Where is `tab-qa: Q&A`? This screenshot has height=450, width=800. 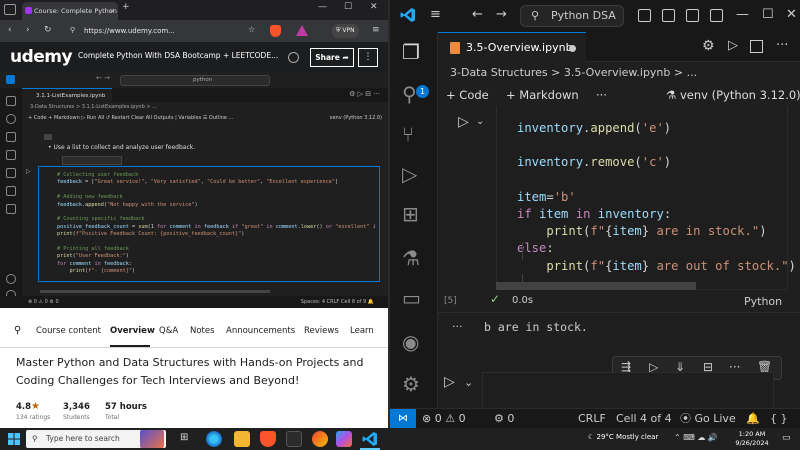 tab-qa: Q&A is located at coordinates (168, 331).